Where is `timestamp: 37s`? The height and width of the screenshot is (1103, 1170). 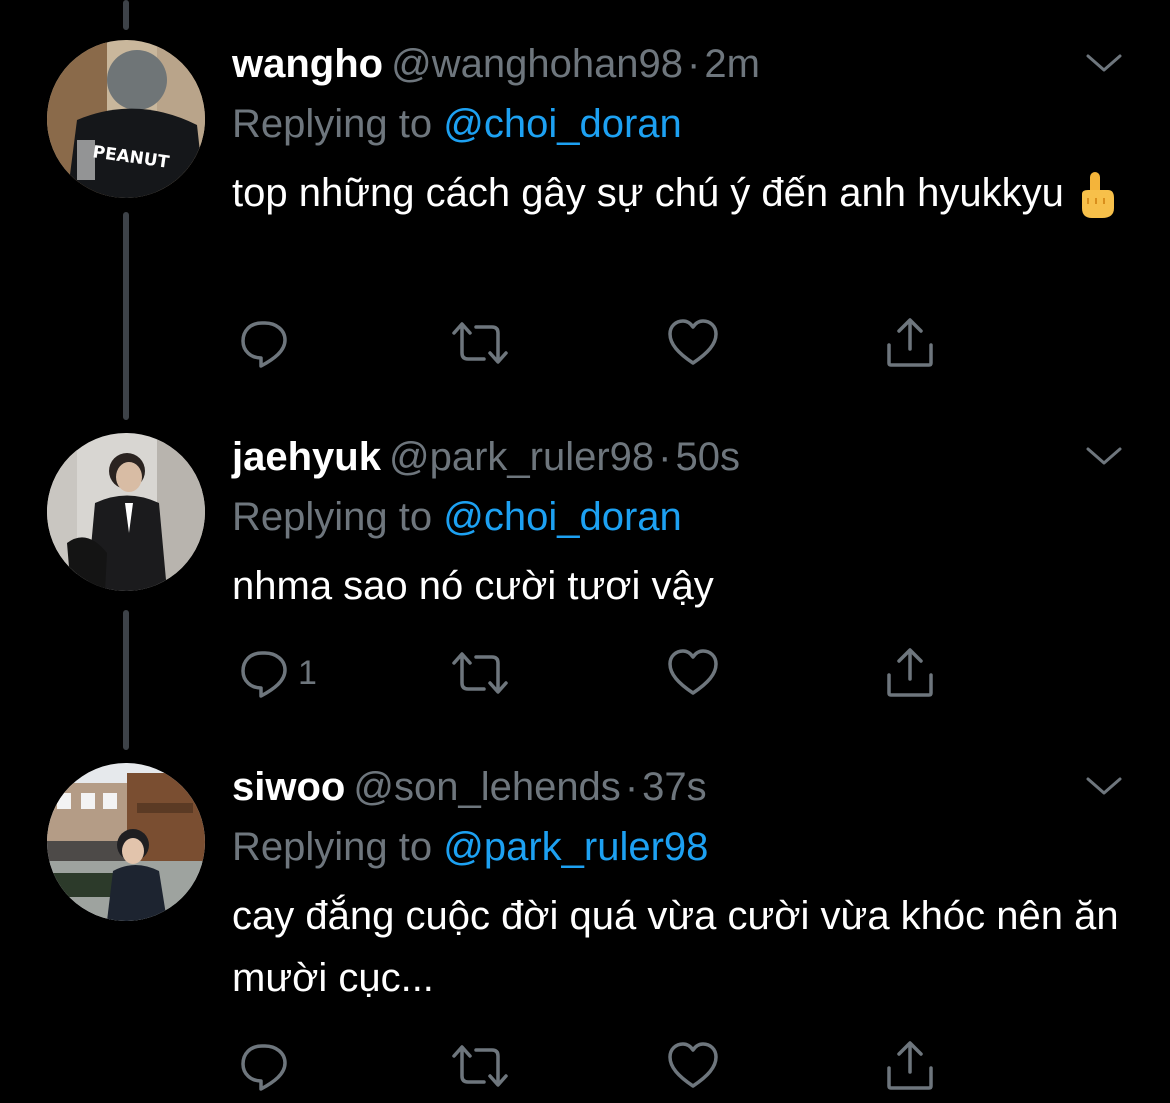 timestamp: 37s is located at coordinates (674, 787).